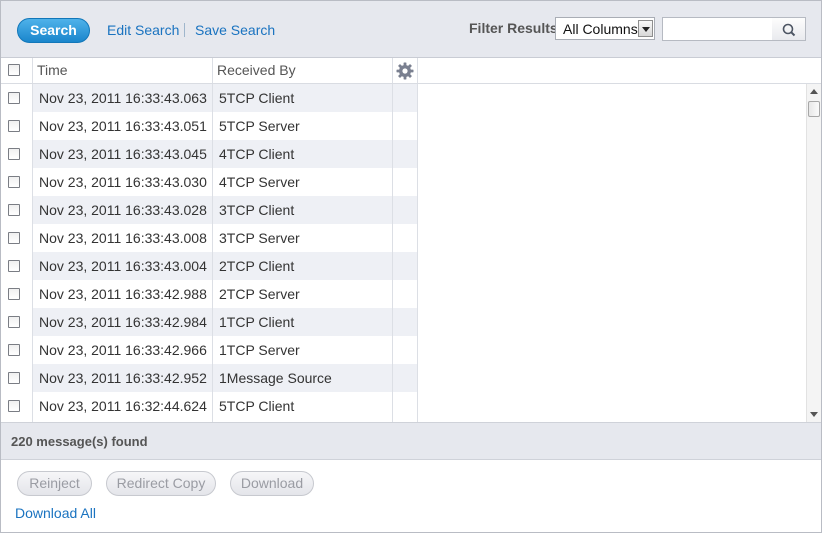 This screenshot has height=533, width=822. What do you see at coordinates (411, 441) in the screenshot?
I see `status-bar: 220 message(s) found` at bounding box center [411, 441].